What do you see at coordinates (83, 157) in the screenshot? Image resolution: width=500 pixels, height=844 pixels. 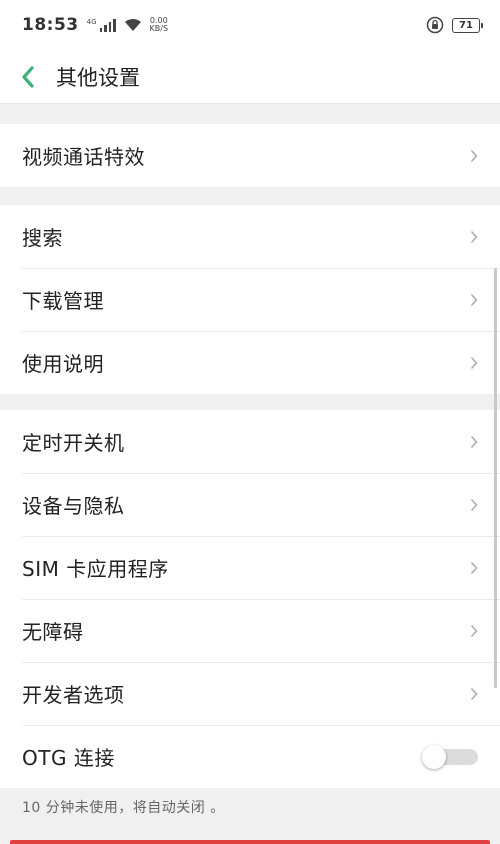 I see `settings-item-label: 视频通话特效` at bounding box center [83, 157].